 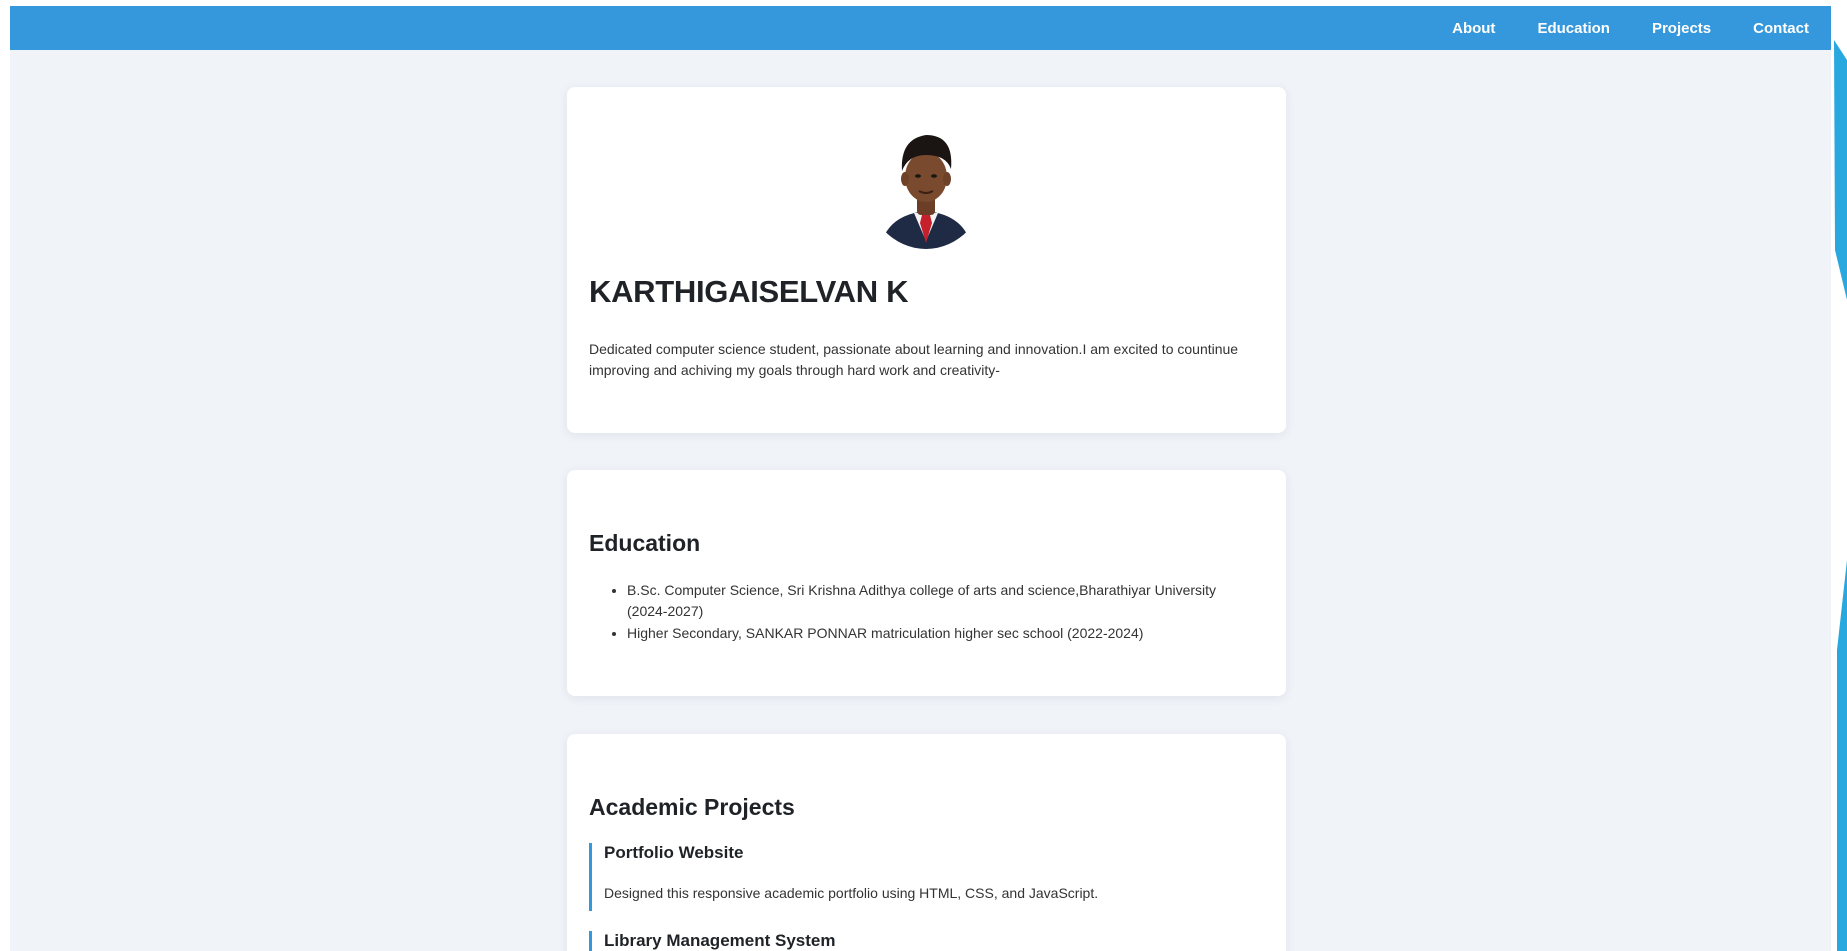 What do you see at coordinates (1573, 28) in the screenshot?
I see `nav-link-education: Education` at bounding box center [1573, 28].